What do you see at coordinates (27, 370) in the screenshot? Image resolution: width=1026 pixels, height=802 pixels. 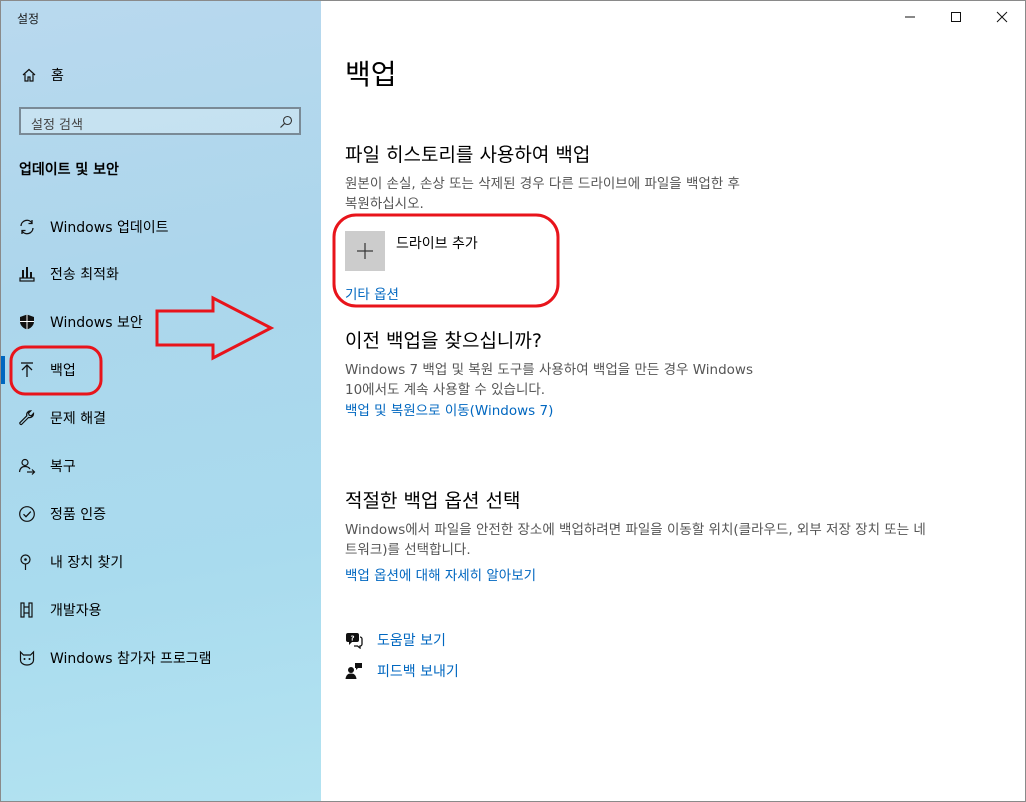 I see `backup-arrow-icon` at bounding box center [27, 370].